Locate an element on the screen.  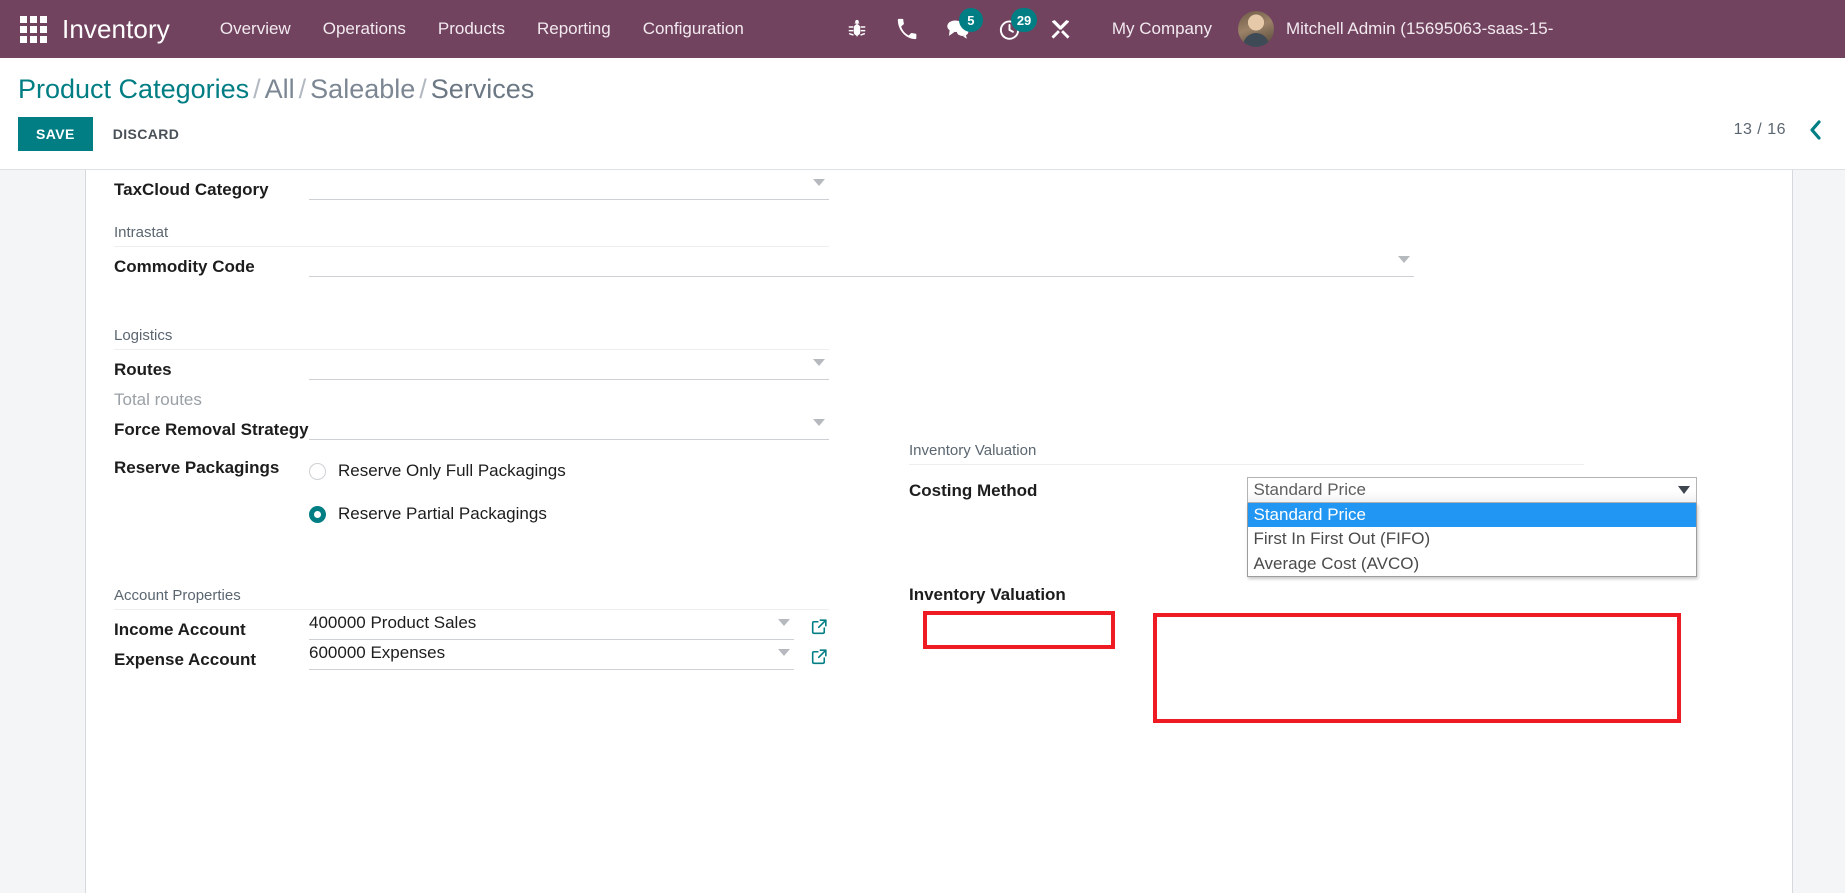
nav-operations: Operations is located at coordinates (364, 29).